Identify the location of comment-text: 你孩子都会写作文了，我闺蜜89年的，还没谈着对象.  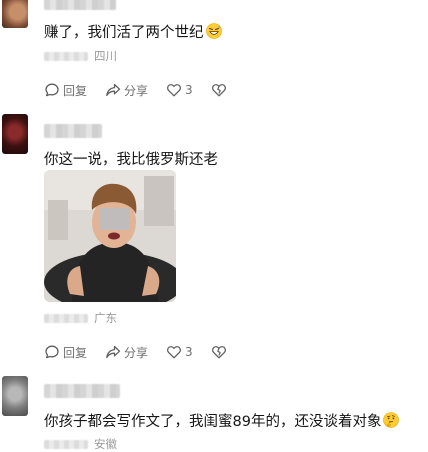
(222, 422).